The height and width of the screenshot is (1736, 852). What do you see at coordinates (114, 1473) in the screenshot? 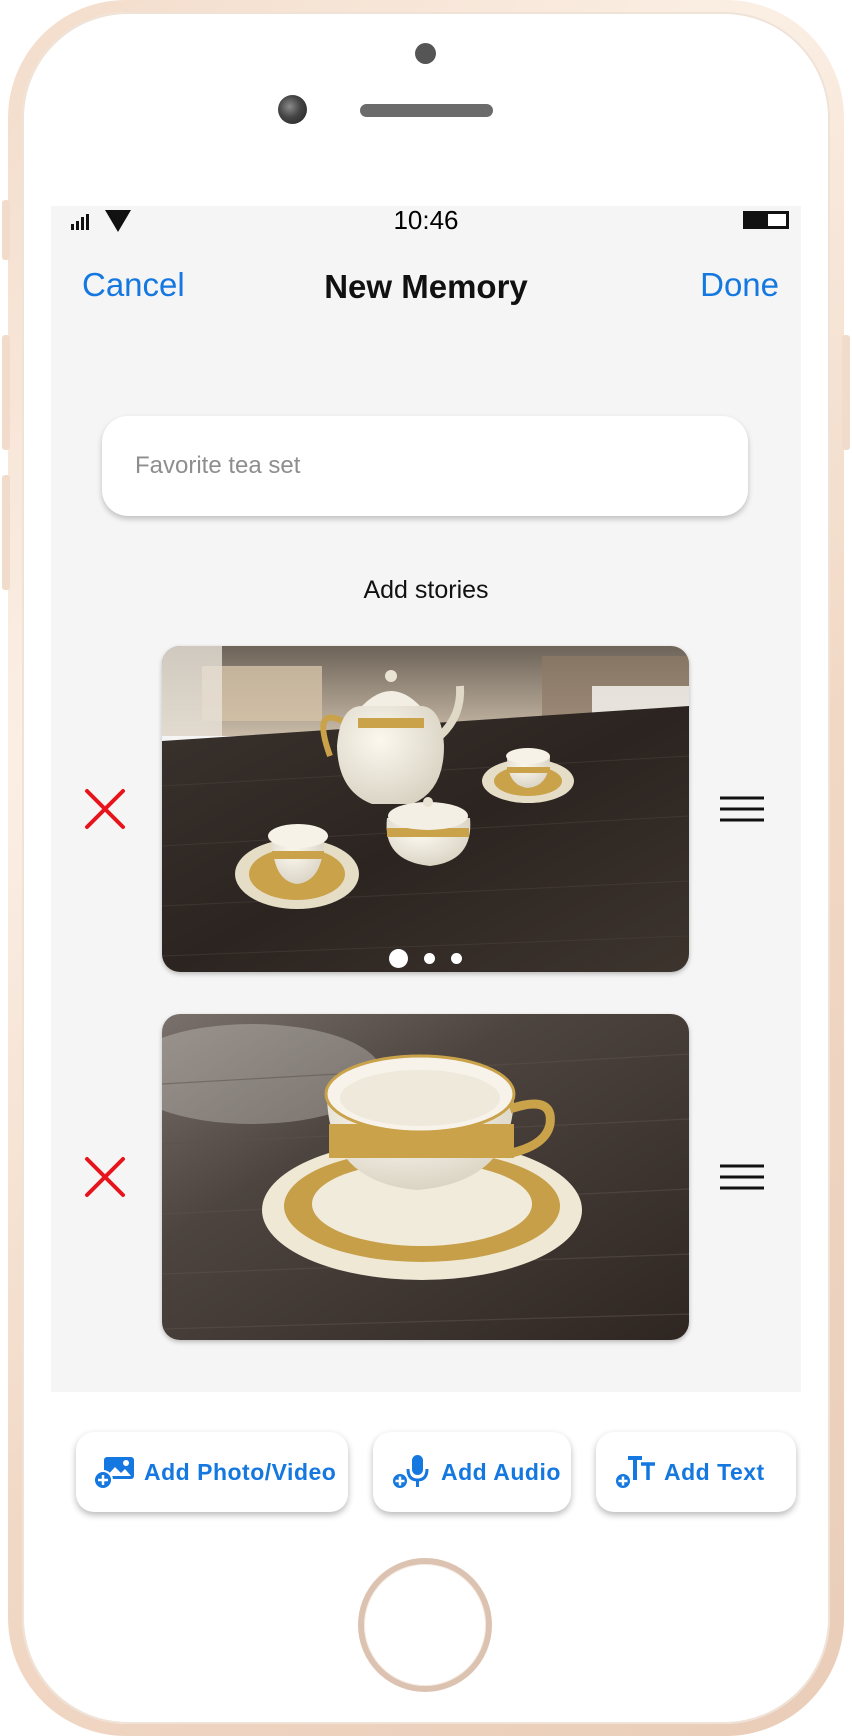
I see `add-photo-icon` at bounding box center [114, 1473].